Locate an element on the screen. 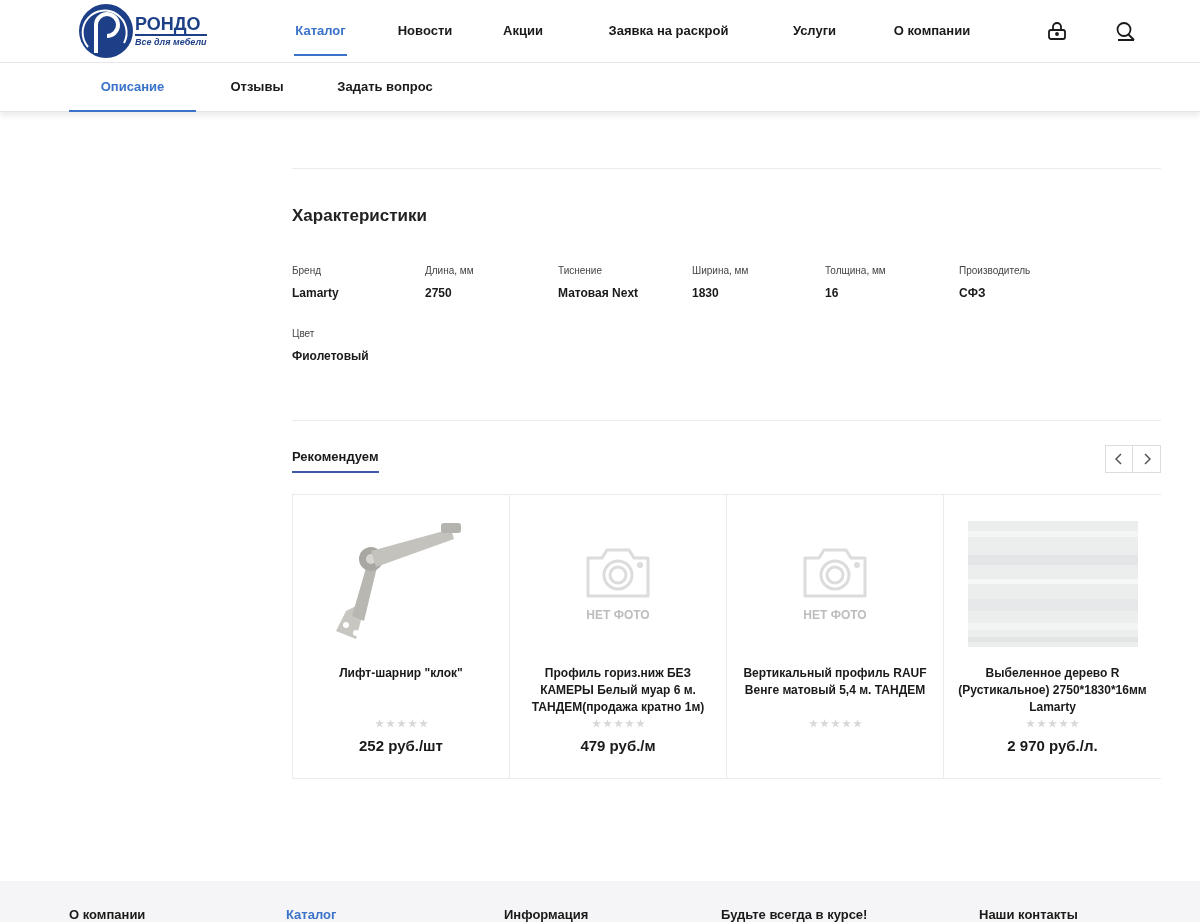  spec-value: Фиолетовый is located at coordinates (331, 356).